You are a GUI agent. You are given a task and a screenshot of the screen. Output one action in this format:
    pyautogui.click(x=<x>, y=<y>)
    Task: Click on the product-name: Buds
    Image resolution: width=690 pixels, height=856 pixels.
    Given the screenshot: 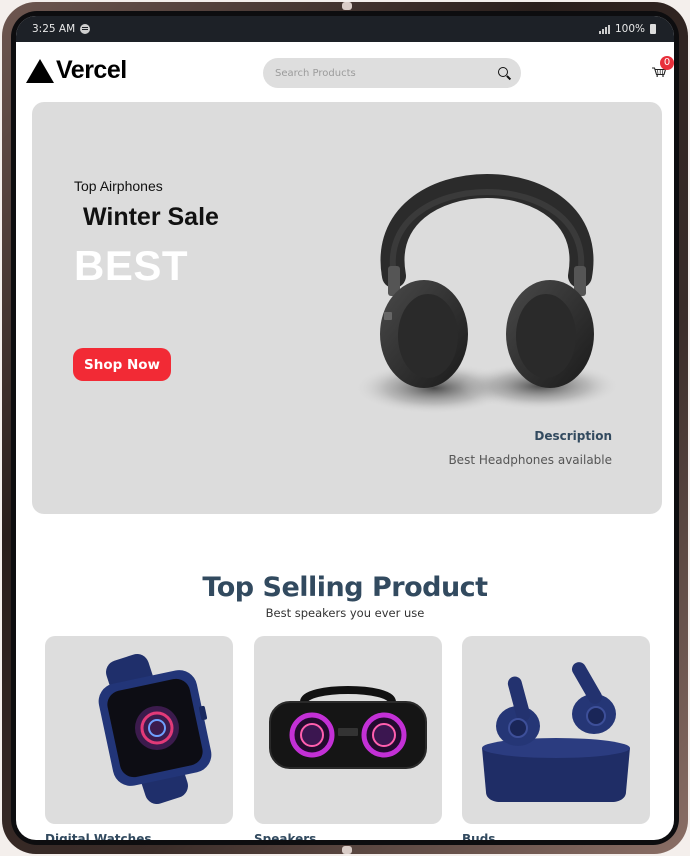 What is the action you would take?
    pyautogui.click(x=556, y=836)
    